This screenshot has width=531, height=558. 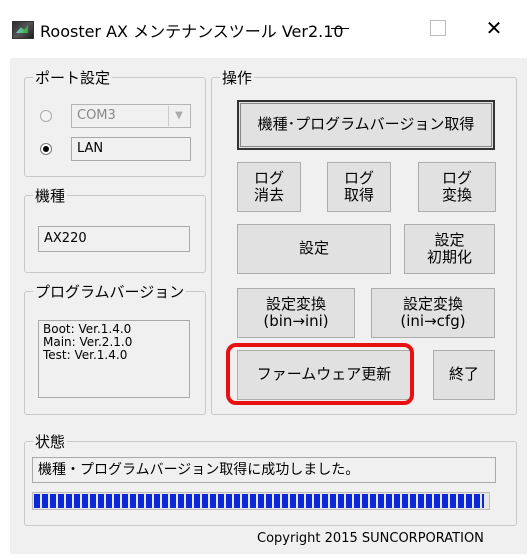 I want to click on status-legend: 状態, so click(x=50, y=442).